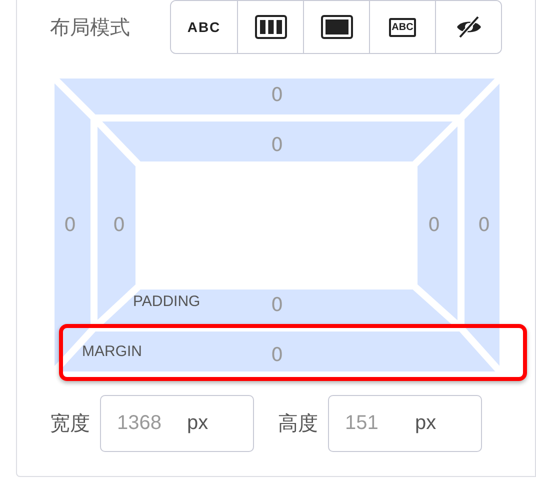 The width and height of the screenshot is (536, 482). What do you see at coordinates (270, 27) in the screenshot?
I see `columns-icon` at bounding box center [270, 27].